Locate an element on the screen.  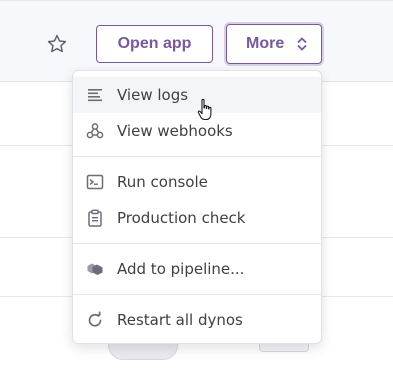
chevron-up-down-icon is located at coordinates (302, 44).